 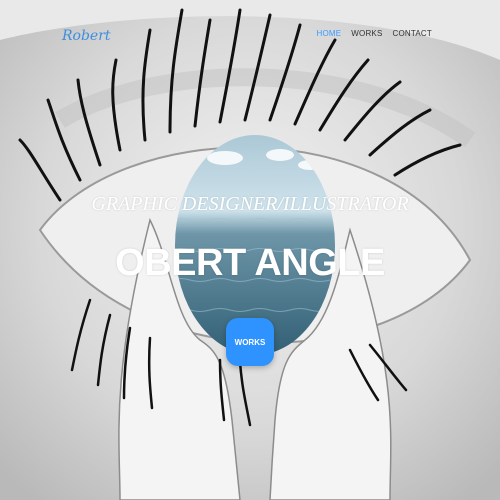 What do you see at coordinates (250, 263) in the screenshot?
I see `hero-title: OBERT ANGLE` at bounding box center [250, 263].